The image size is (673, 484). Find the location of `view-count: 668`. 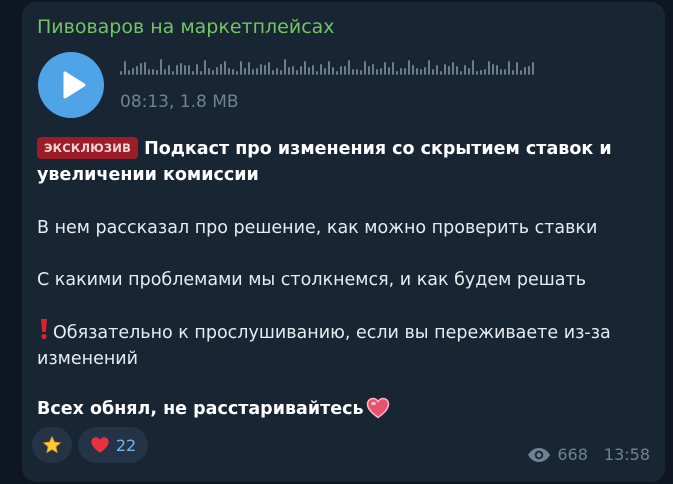

view-count: 668 is located at coordinates (572, 454).